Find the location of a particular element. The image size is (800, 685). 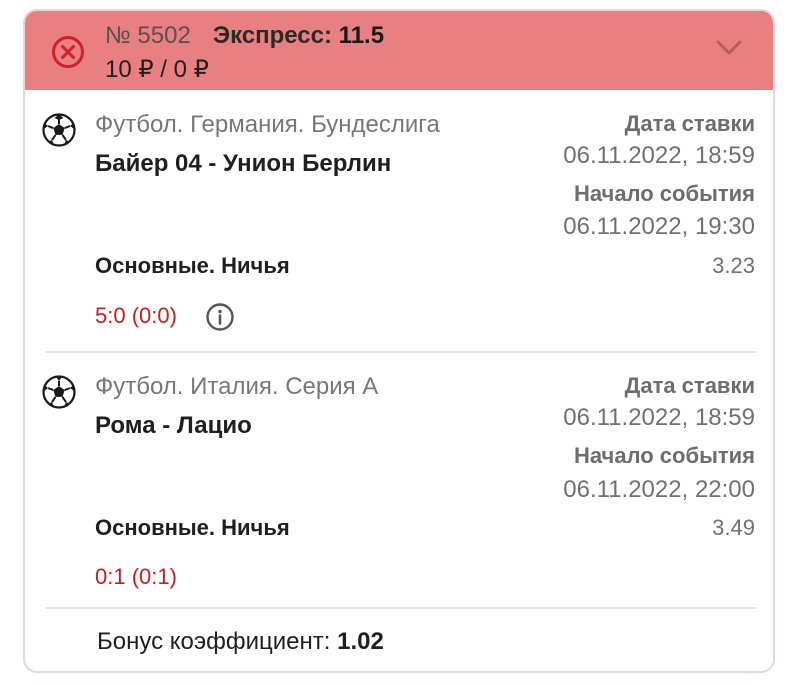

event-market: Основные. Ничья is located at coordinates (192, 527).